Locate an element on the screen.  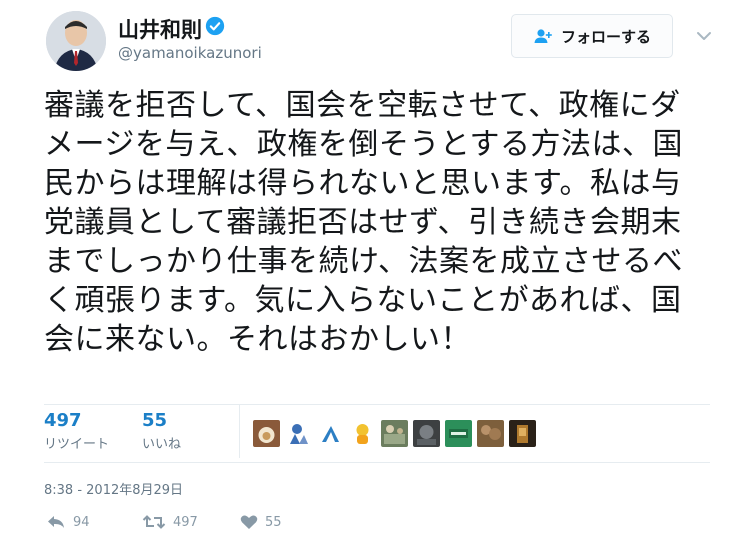
person-avatar-icon is located at coordinates (76, 41).